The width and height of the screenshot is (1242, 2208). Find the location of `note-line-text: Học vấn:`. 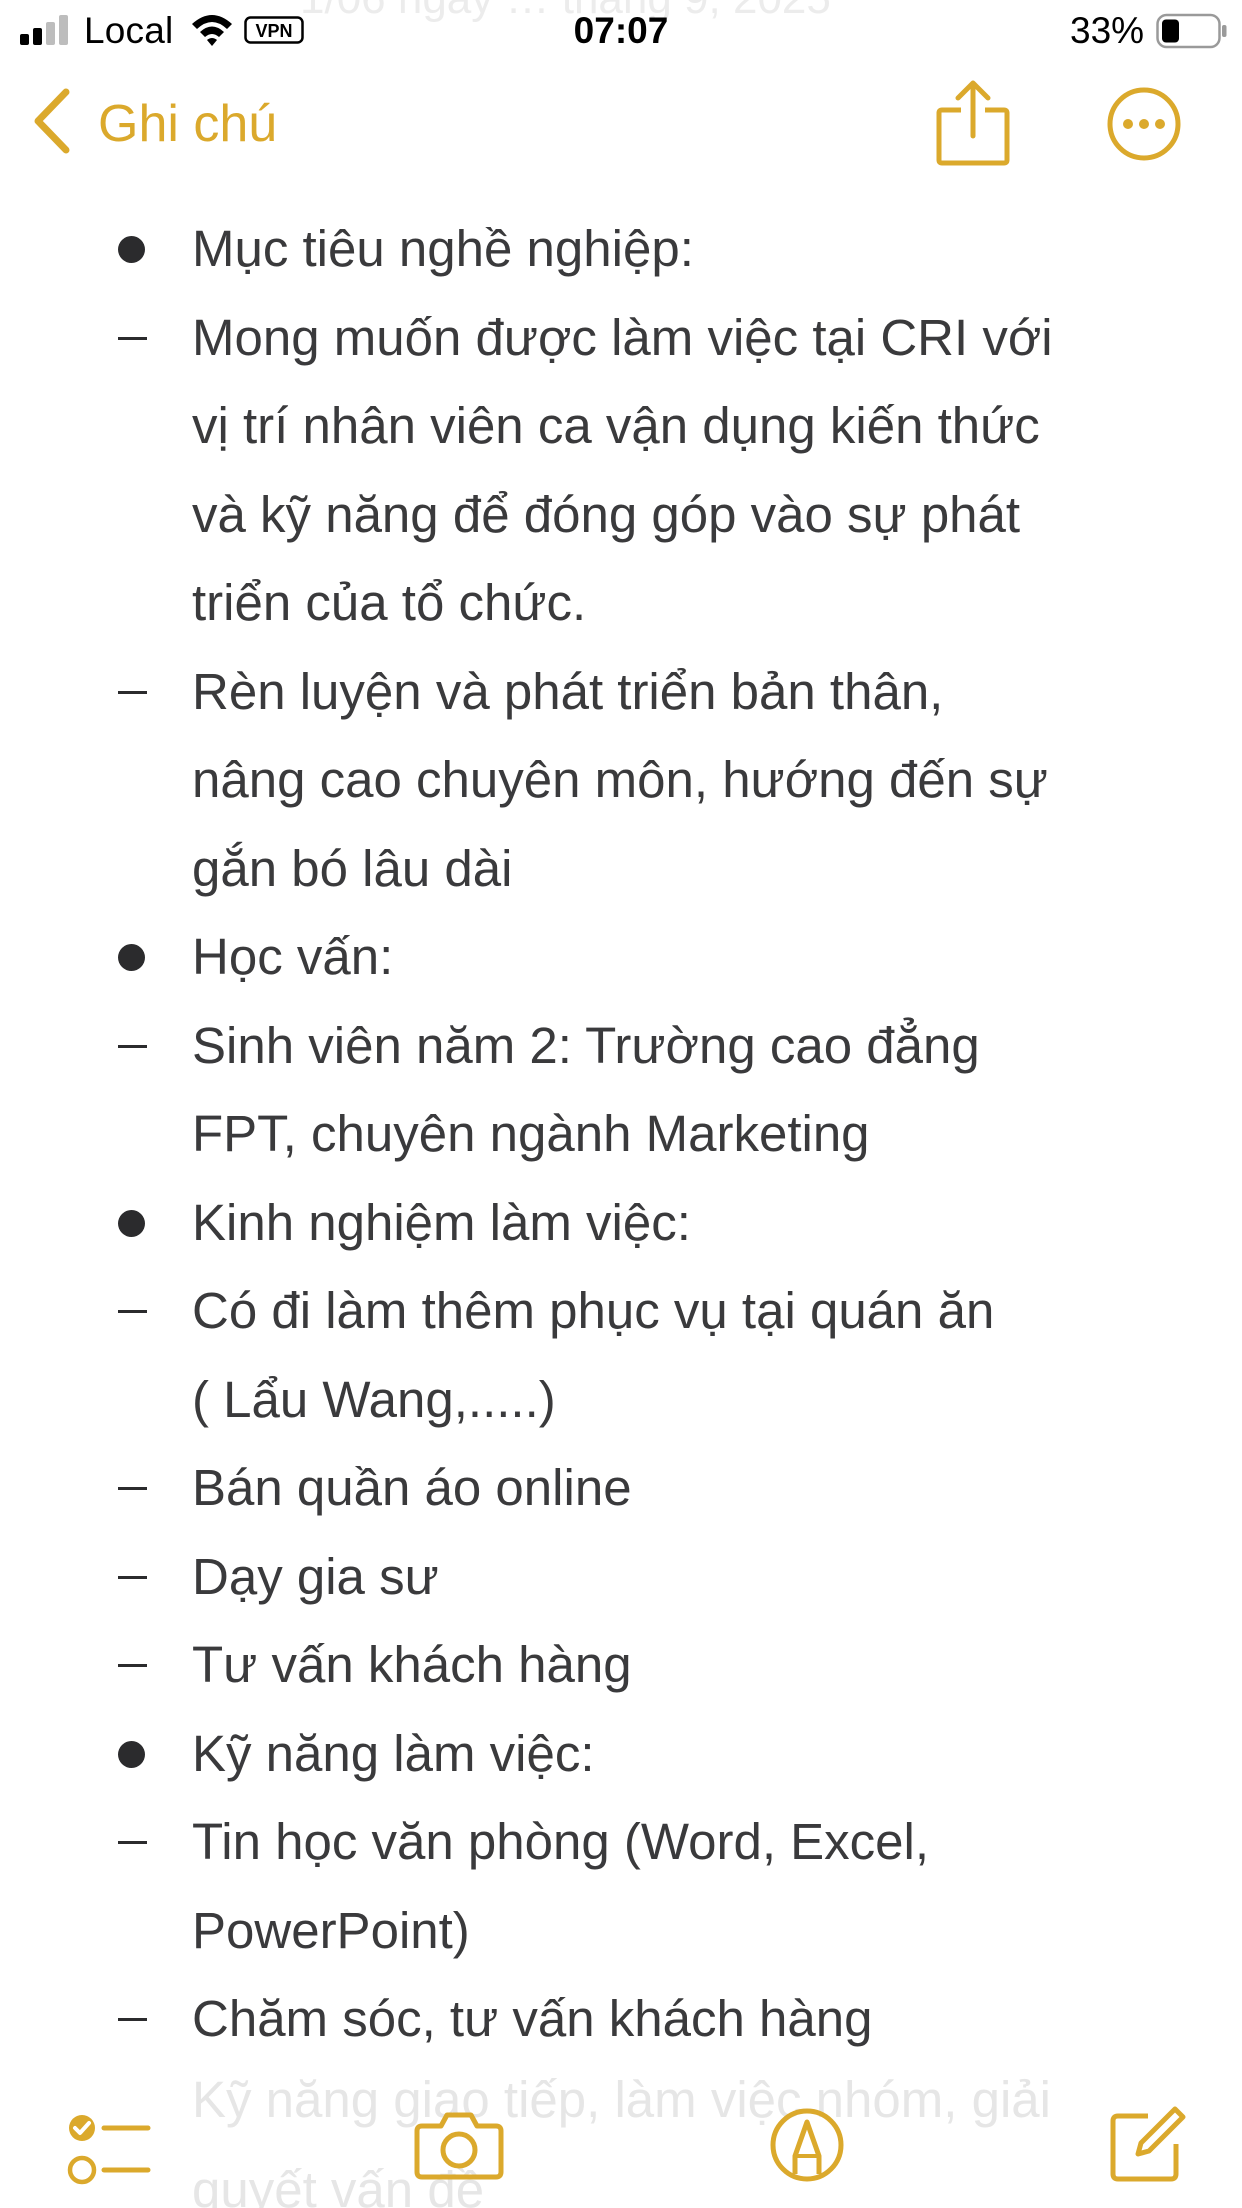

note-line-text: Học vấn: is located at coordinates (293, 956).